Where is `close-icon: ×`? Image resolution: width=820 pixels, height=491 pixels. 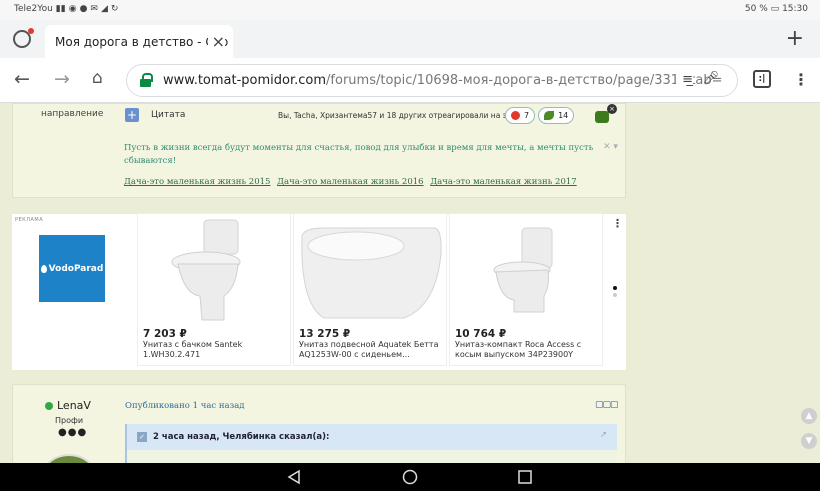
close-icon: × is located at coordinates (612, 109).